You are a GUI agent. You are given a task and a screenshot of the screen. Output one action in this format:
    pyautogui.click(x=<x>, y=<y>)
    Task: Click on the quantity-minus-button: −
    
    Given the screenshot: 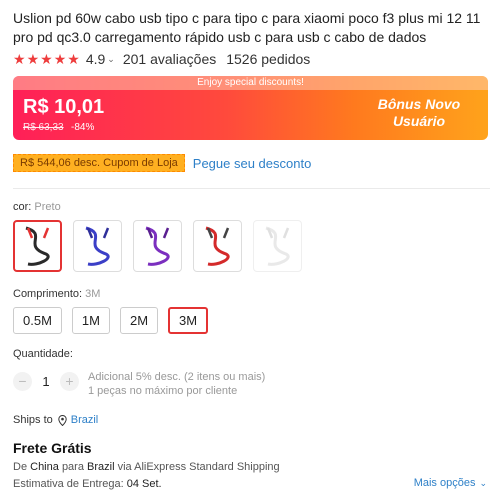 What is the action you would take?
    pyautogui.click(x=22, y=381)
    